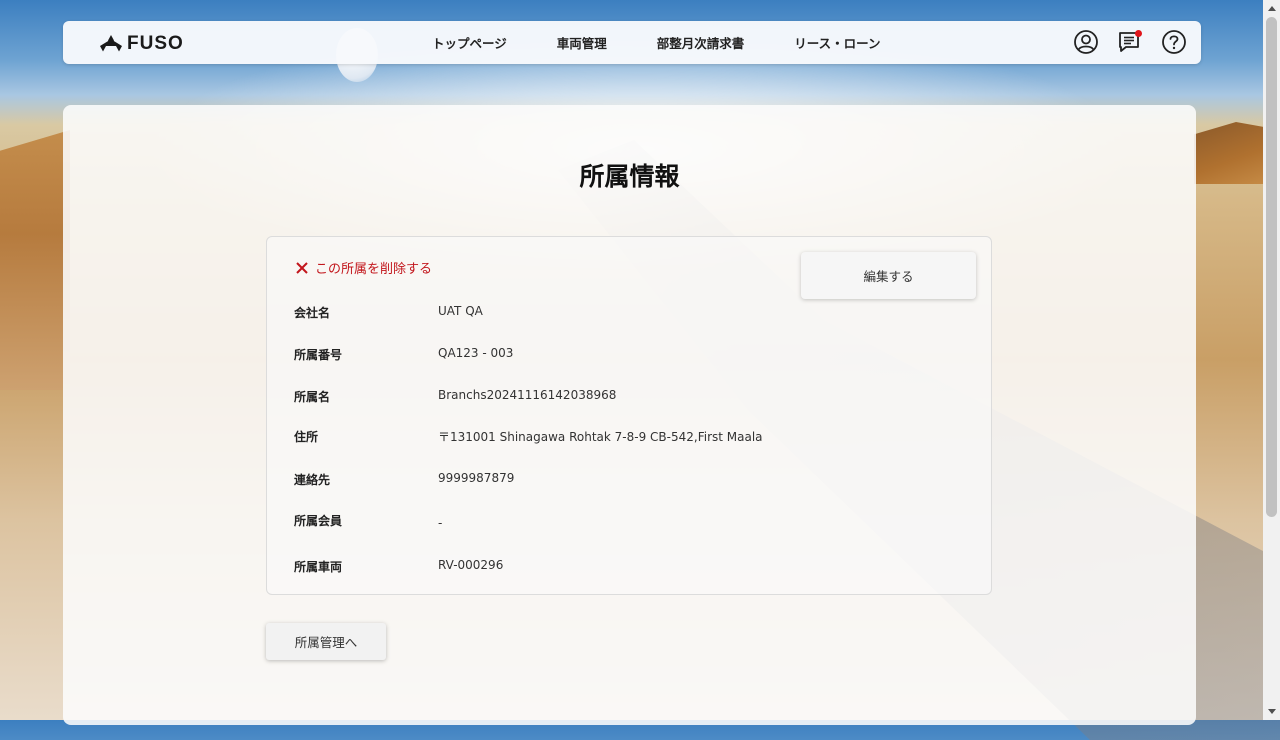 The image size is (1280, 740). I want to click on page-title: 所属情報, so click(629, 176).